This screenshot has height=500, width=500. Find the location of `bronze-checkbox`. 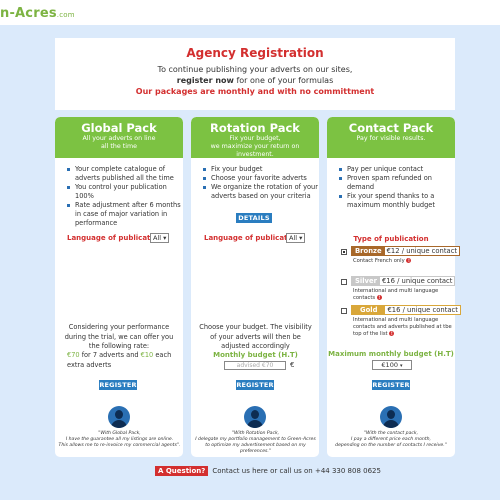

bronze-checkbox is located at coordinates (344, 252).